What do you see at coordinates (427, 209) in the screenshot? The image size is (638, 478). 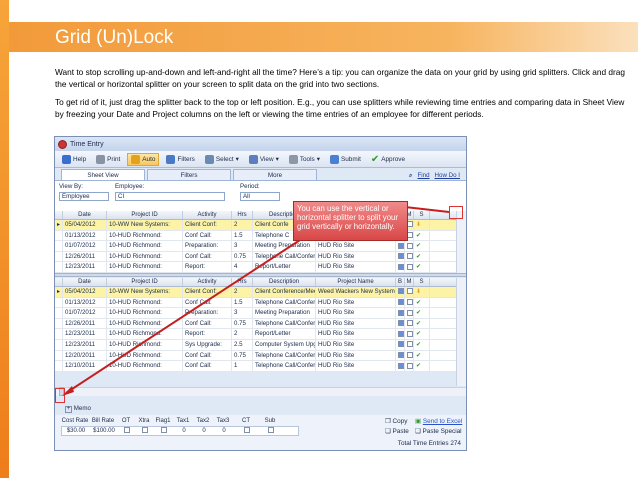 I see `arrow-to-vertical-splitter` at bounding box center [427, 209].